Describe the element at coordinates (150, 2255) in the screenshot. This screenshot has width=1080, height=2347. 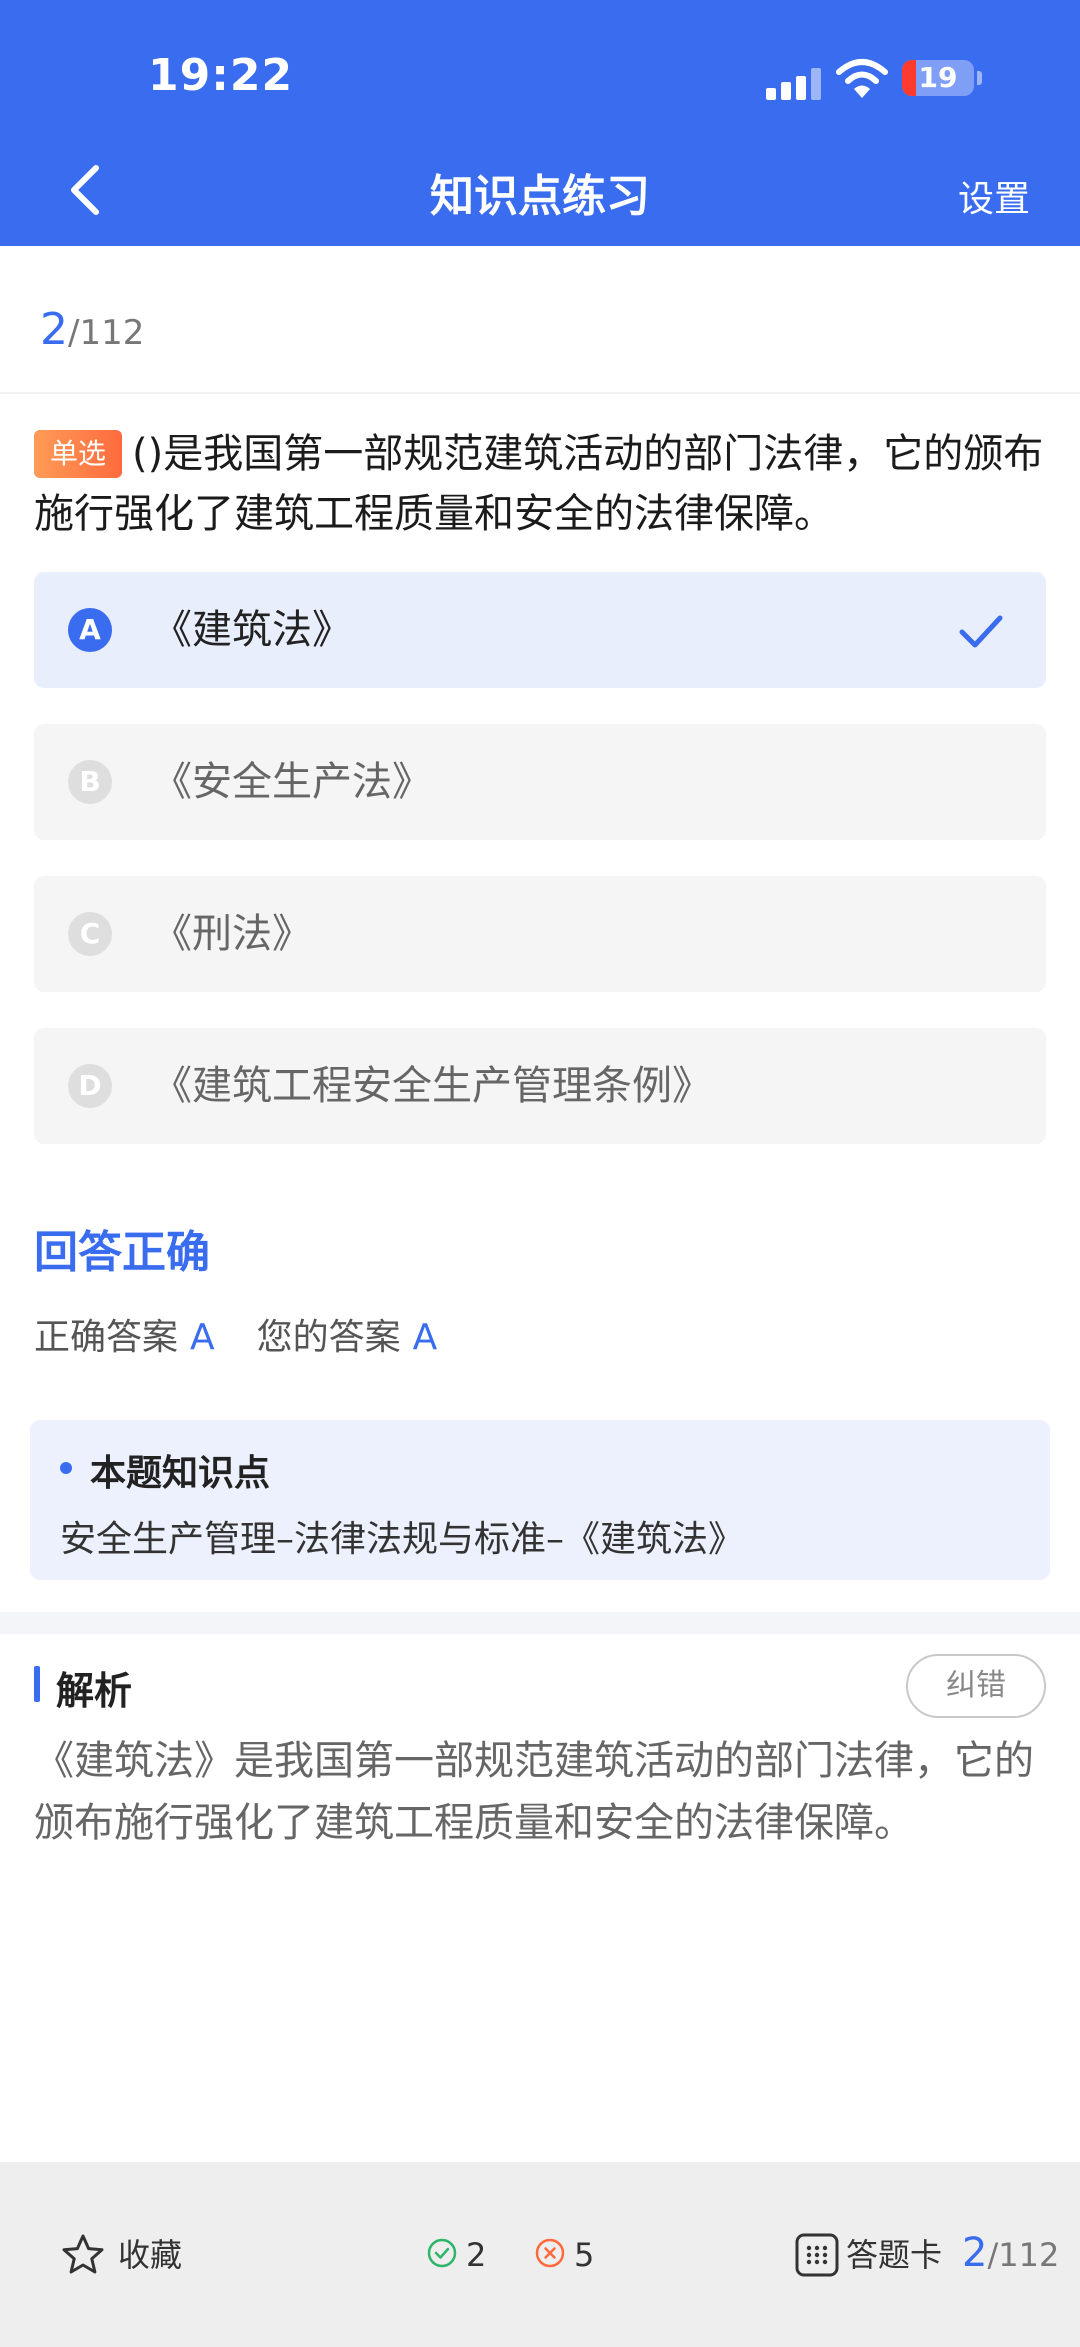
I see `favorite-button: 收藏` at that location.